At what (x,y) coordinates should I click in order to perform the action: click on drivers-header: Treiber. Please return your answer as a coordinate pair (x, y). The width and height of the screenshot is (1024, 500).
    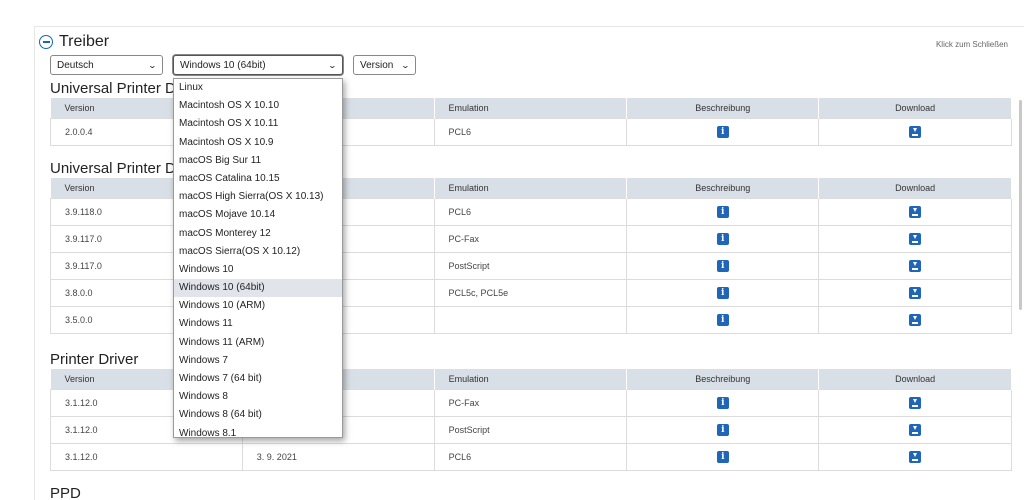
    Looking at the image, I should click on (74, 42).